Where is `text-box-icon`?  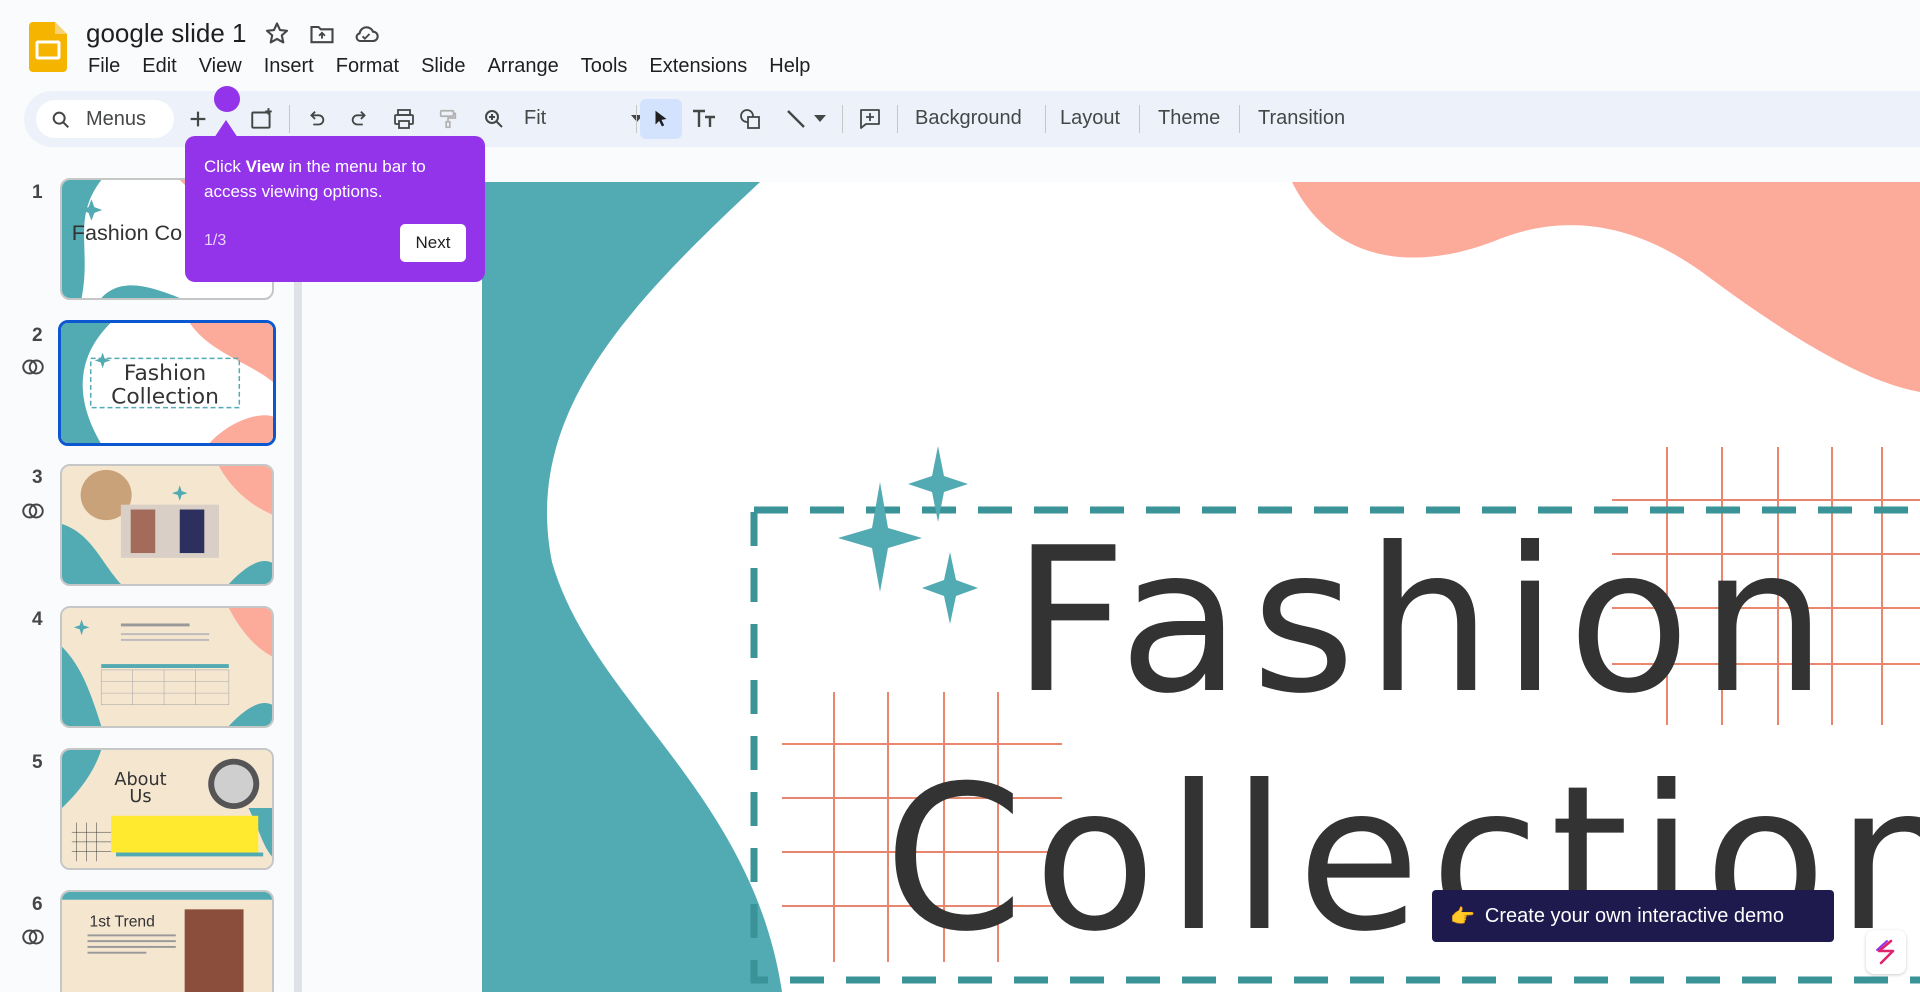 text-box-icon is located at coordinates (704, 118).